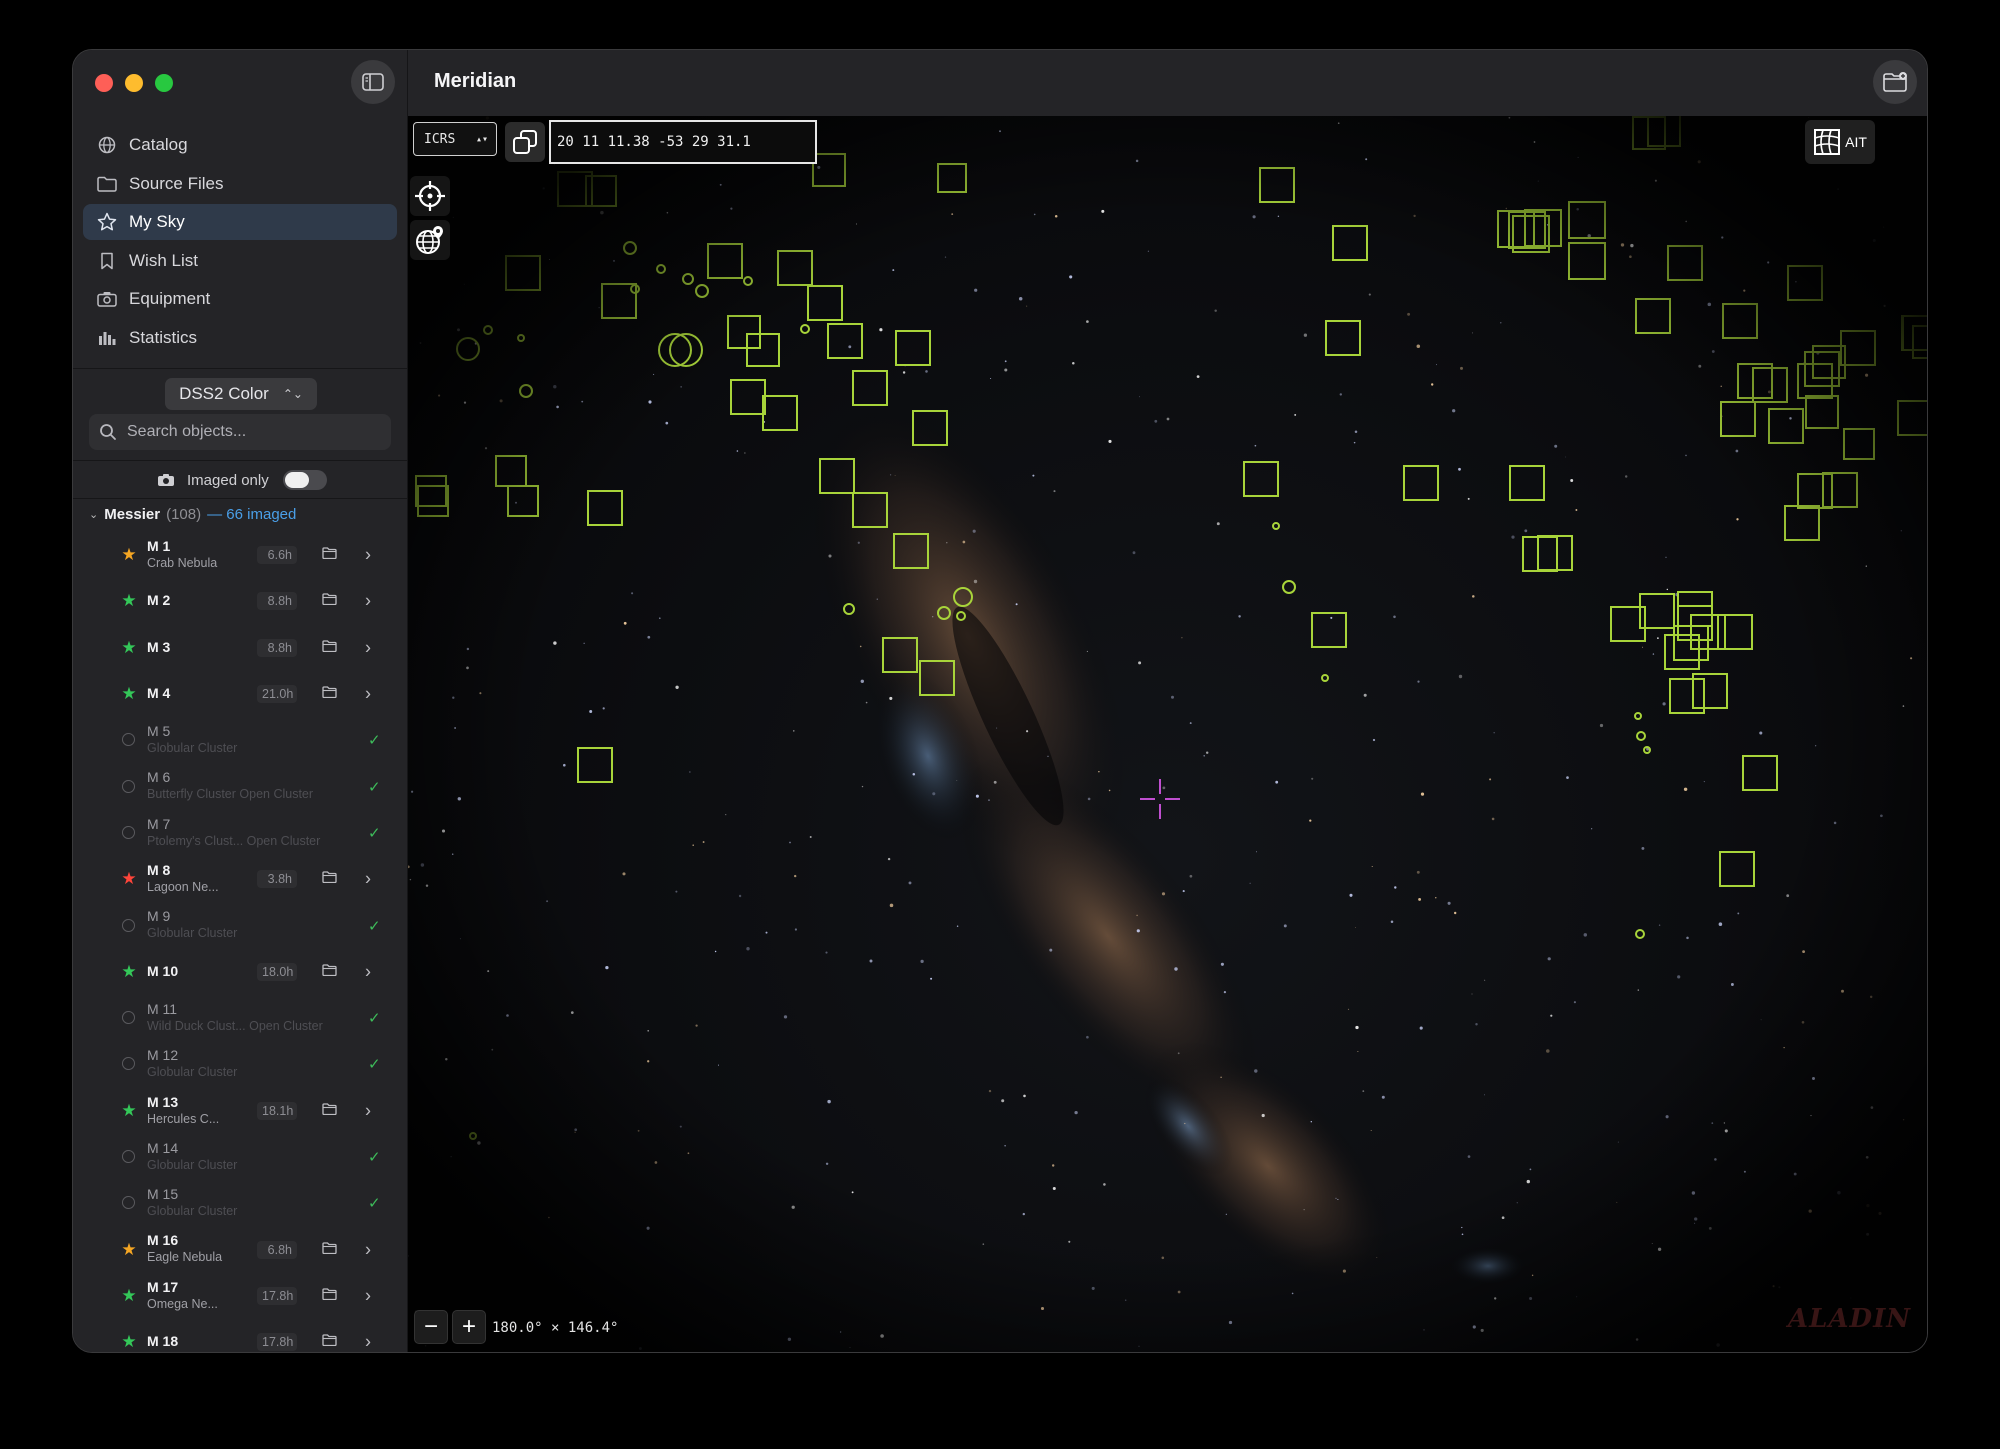 The width and height of the screenshot is (2000, 1449). Describe the element at coordinates (240, 222) in the screenshot. I see `sidebar-item-my-sky: My Sky` at that location.